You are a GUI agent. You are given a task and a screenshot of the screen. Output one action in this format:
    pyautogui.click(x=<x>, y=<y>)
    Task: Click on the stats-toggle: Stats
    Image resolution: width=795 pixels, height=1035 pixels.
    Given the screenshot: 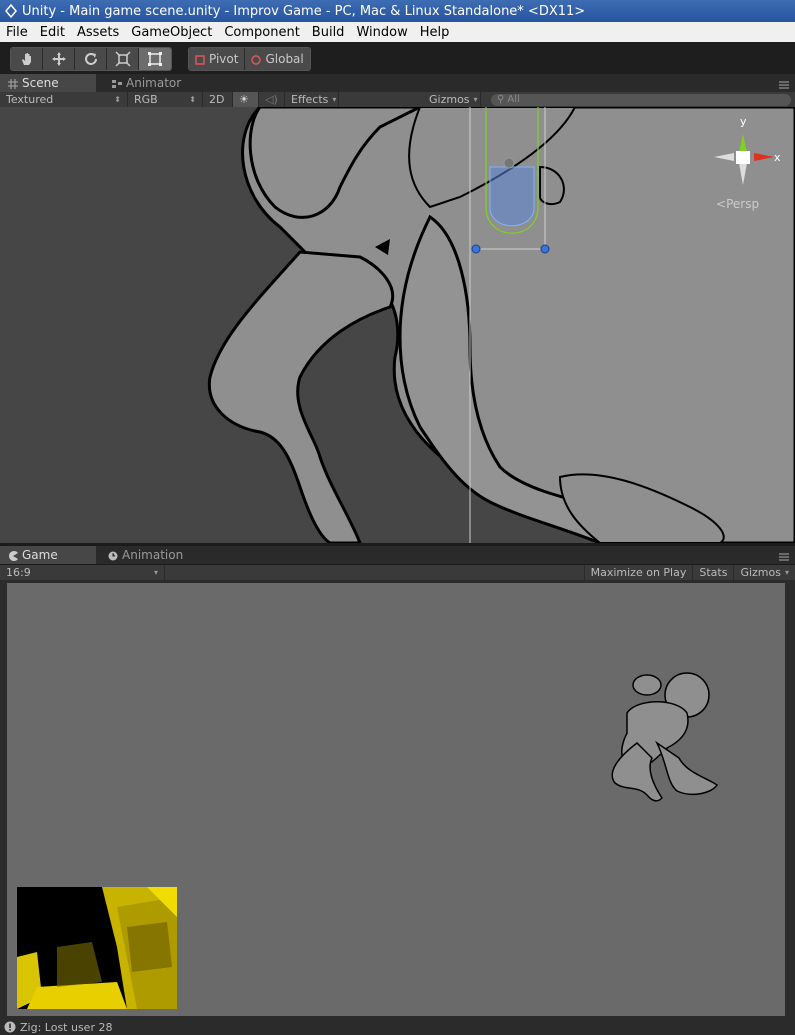 What is the action you would take?
    pyautogui.click(x=714, y=572)
    